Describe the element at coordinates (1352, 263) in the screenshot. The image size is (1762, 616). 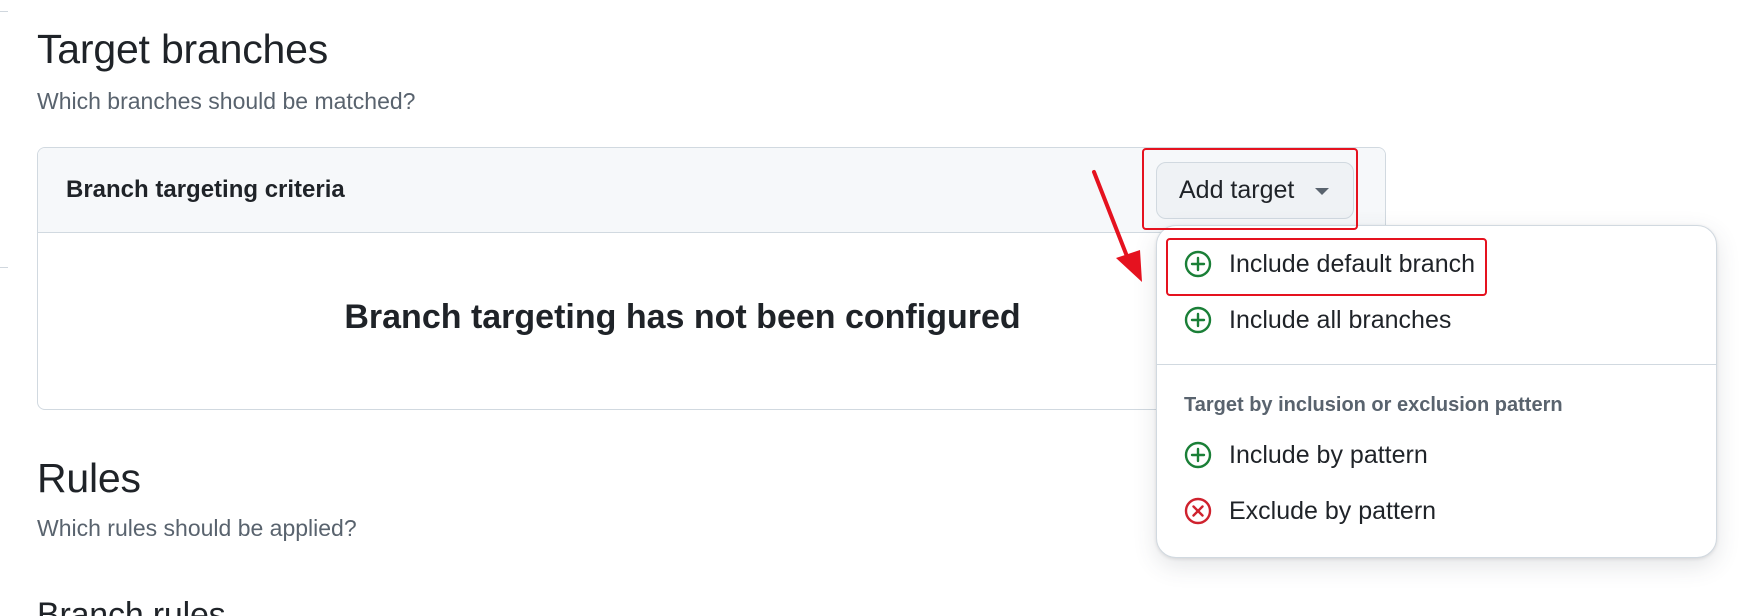
I see `menu-item-label: Include default branch` at that location.